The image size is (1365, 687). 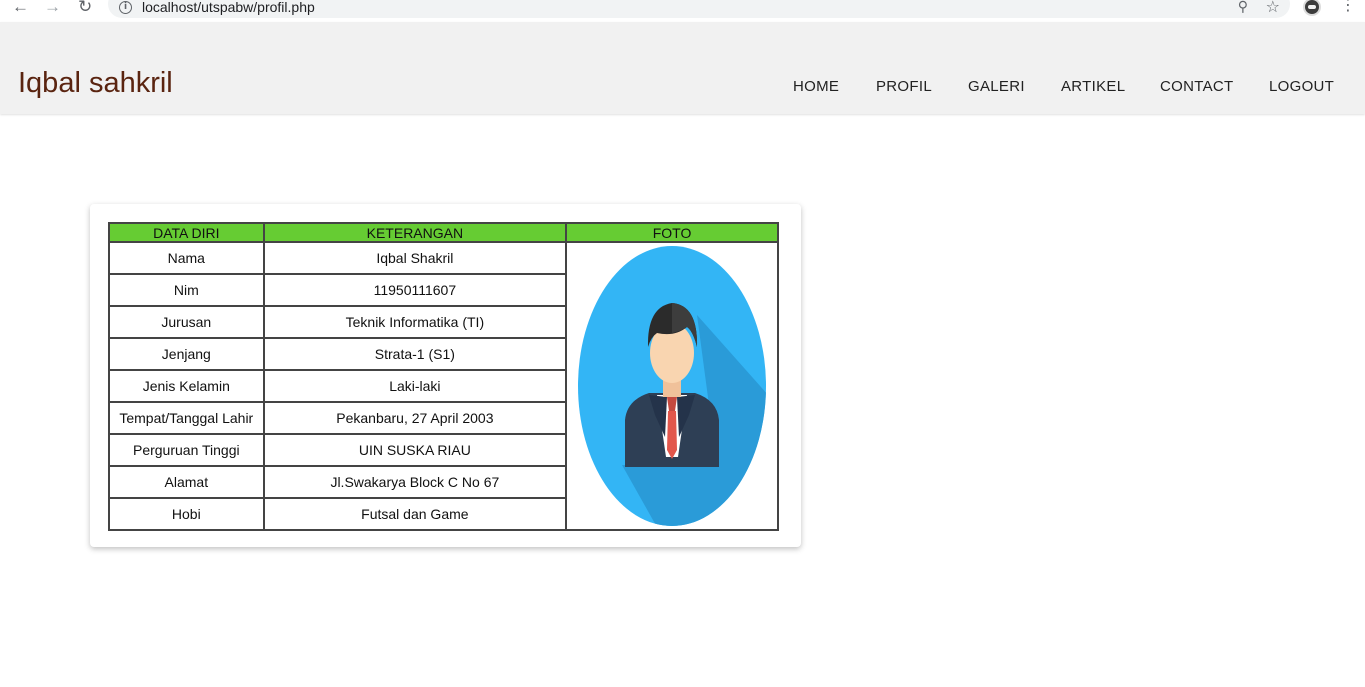 I want to click on nav-profil-link: PROFIL, so click(x=904, y=86).